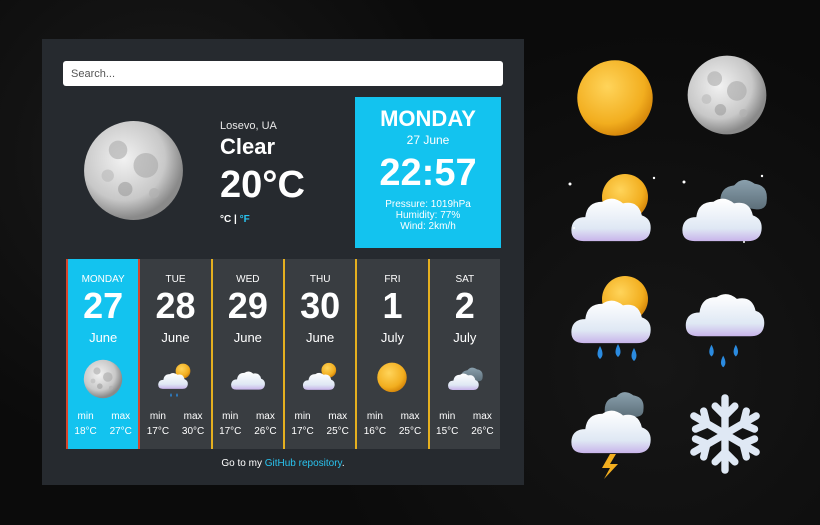 This screenshot has width=820, height=525. Describe the element at coordinates (85, 431) in the screenshot. I see `min-temp: 18°C` at that location.